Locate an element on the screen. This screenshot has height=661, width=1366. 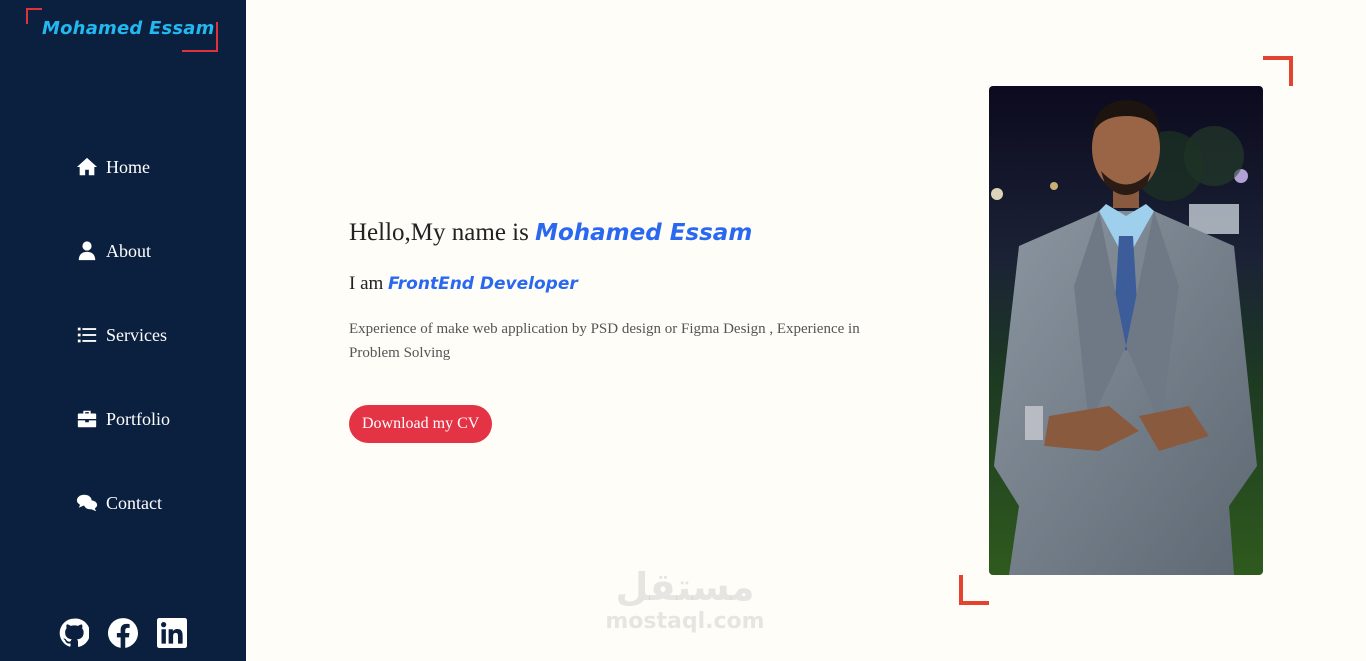
nav-item-services: Services is located at coordinates (121, 335).